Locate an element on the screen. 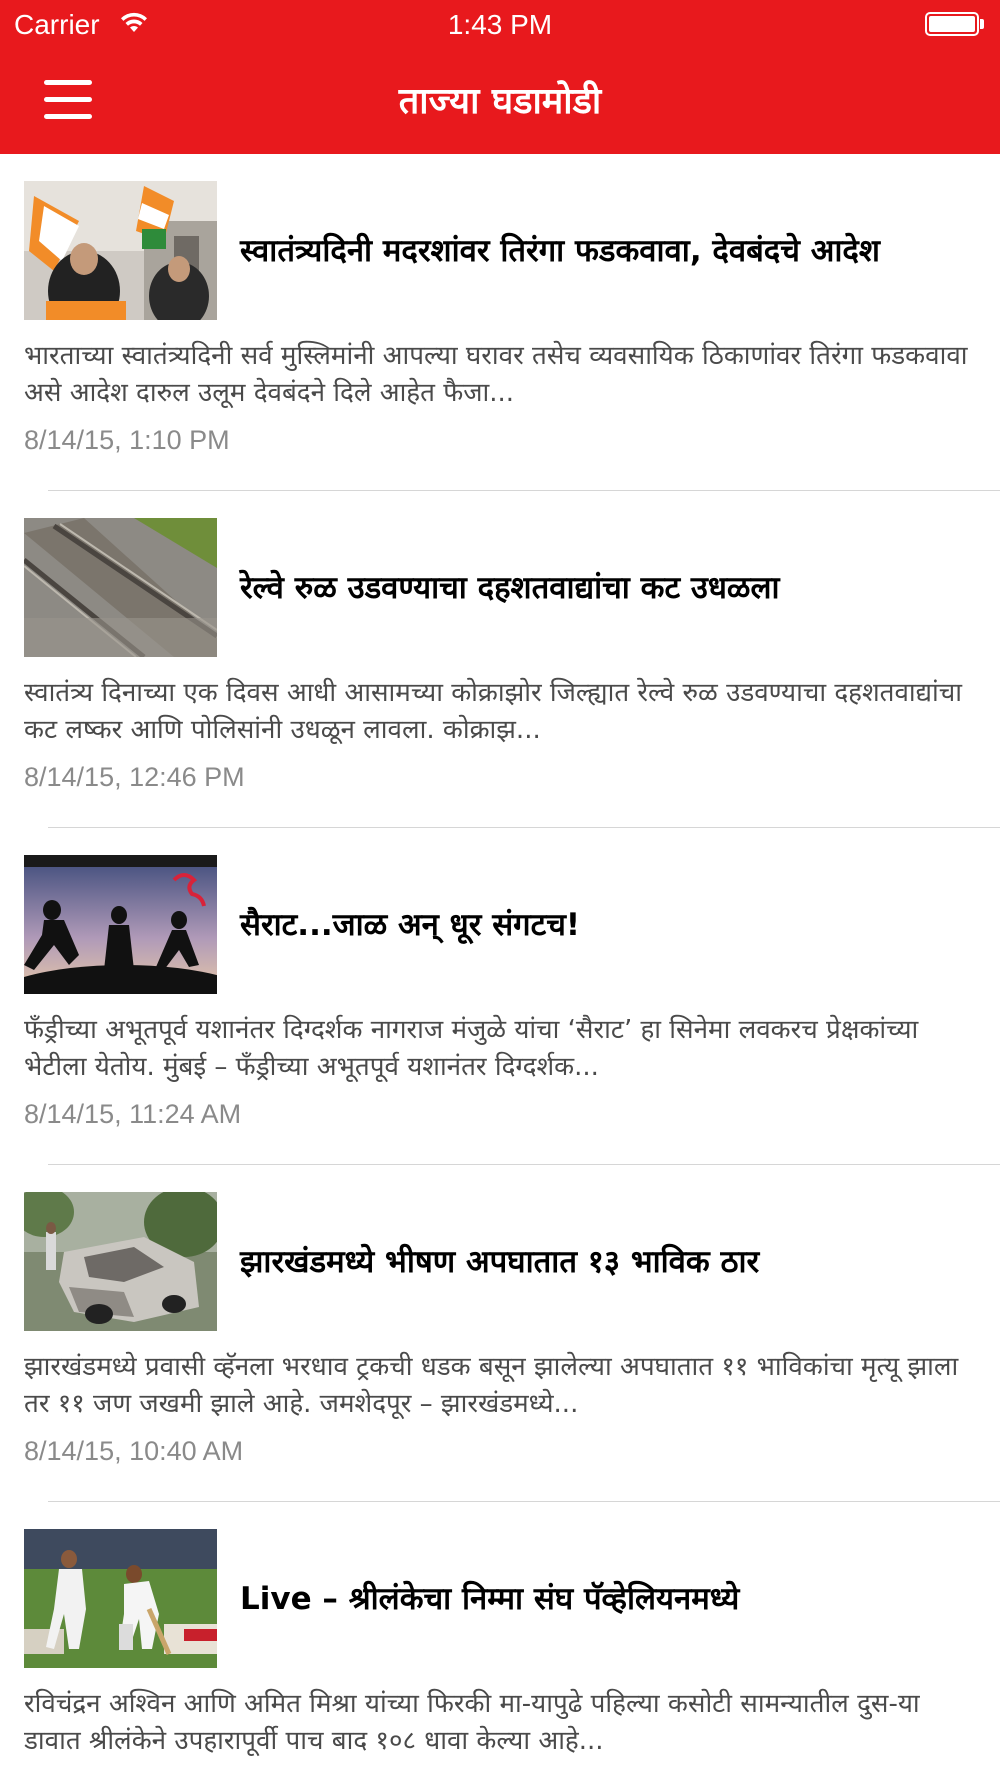  flags-photo-thumbnail is located at coordinates (120, 250).